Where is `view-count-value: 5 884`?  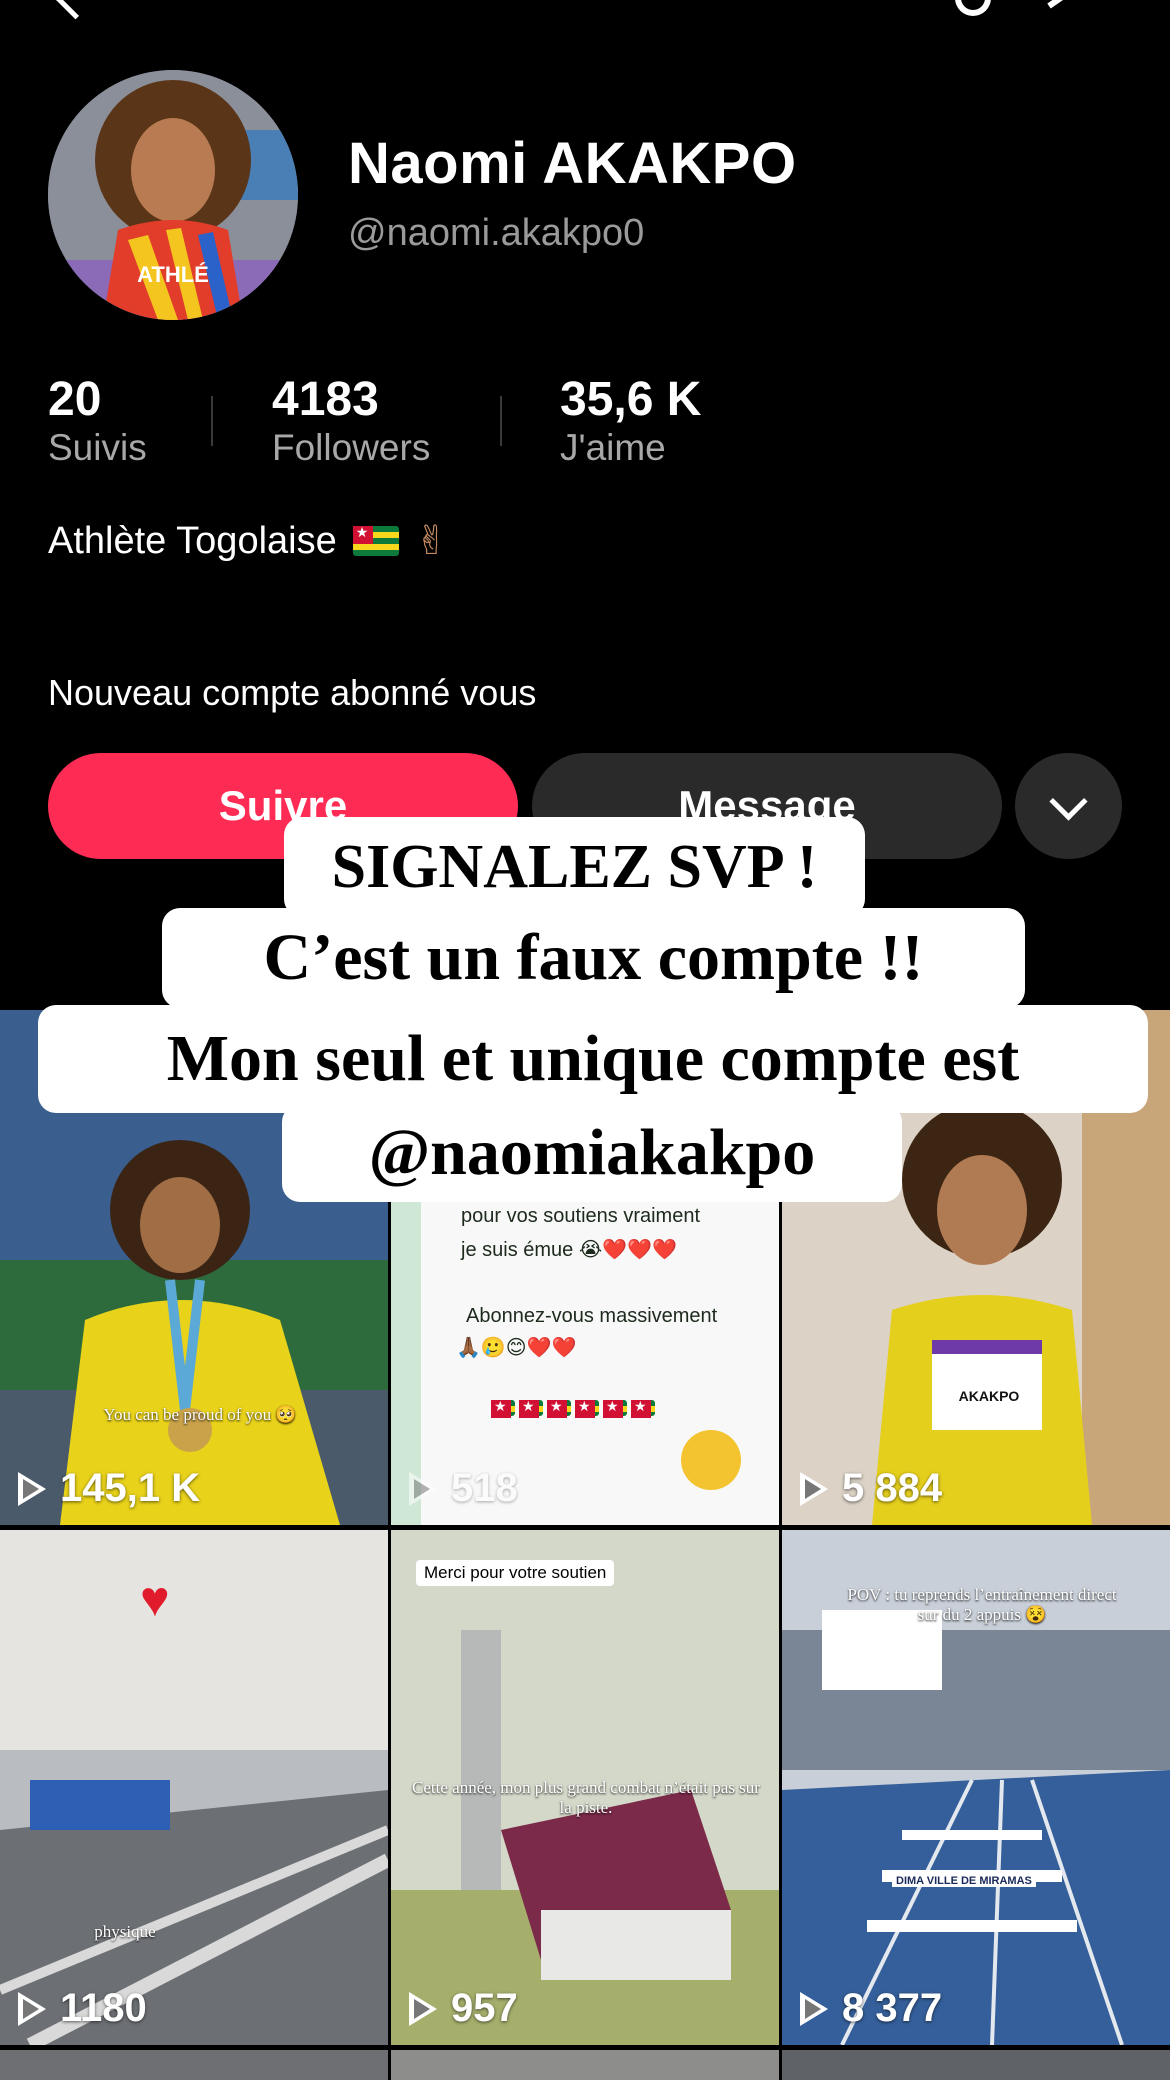
view-count-value: 5 884 is located at coordinates (892, 1488).